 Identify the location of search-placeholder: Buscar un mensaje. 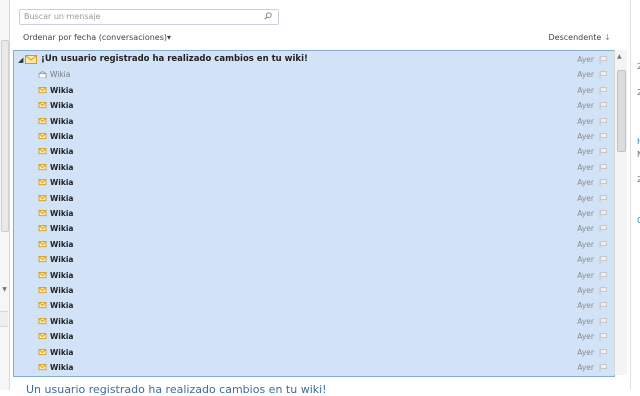
(62, 16).